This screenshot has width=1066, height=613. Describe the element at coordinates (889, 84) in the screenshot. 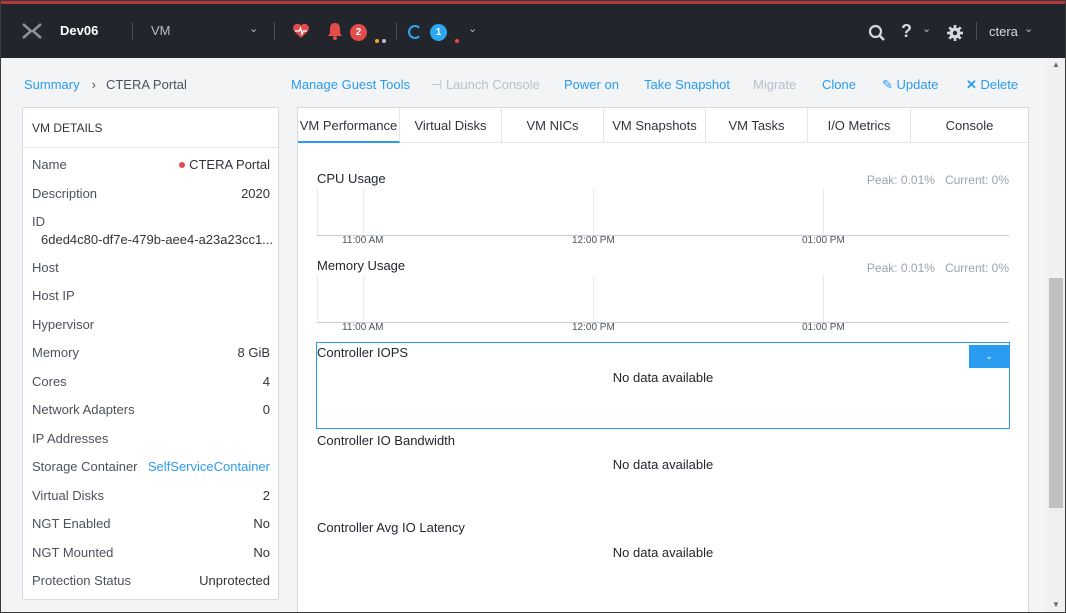

I see `pencil-icon: ✎` at that location.